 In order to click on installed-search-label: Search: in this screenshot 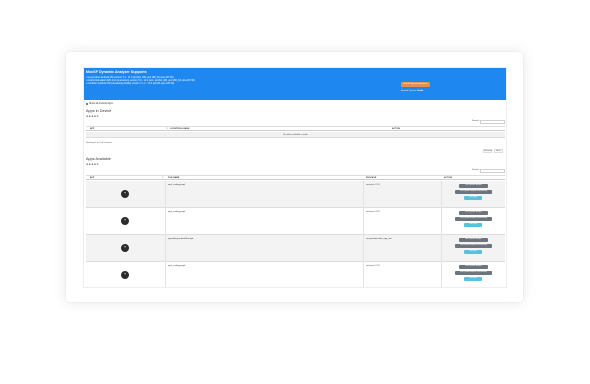, I will do `click(476, 121)`.